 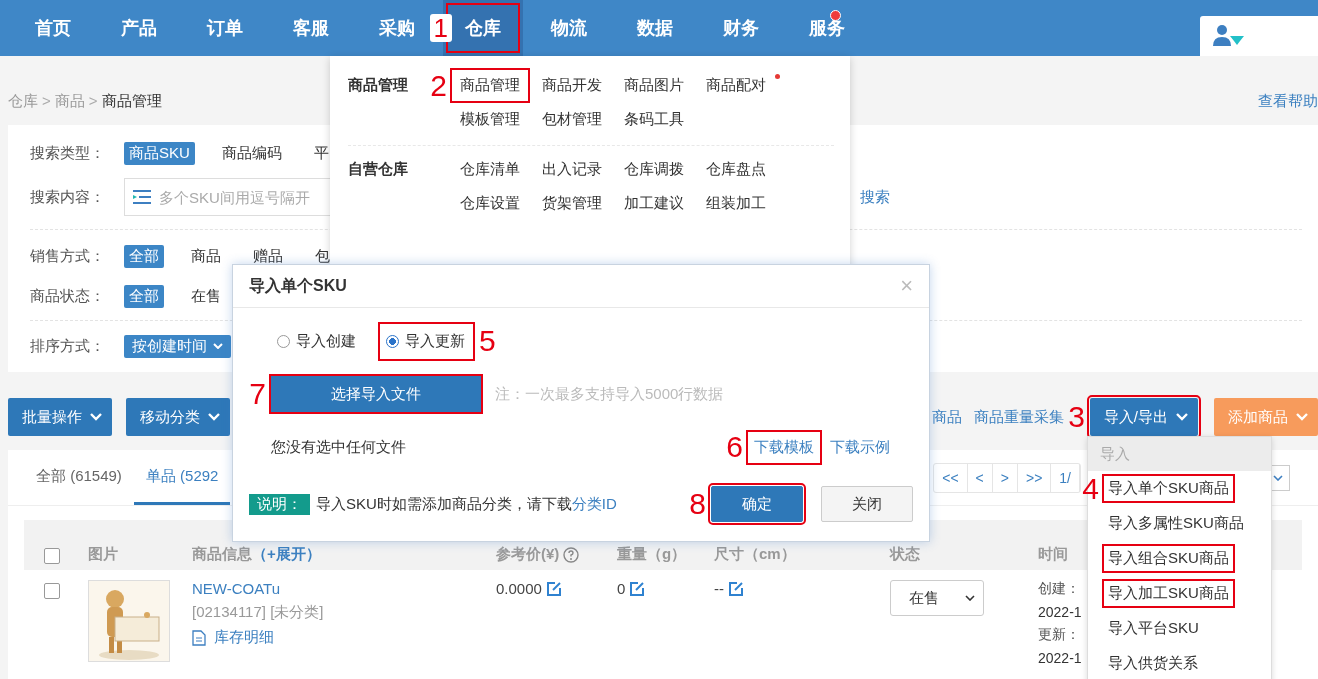 What do you see at coordinates (1179, 454) in the screenshot?
I see `menu-header: 导入` at bounding box center [1179, 454].